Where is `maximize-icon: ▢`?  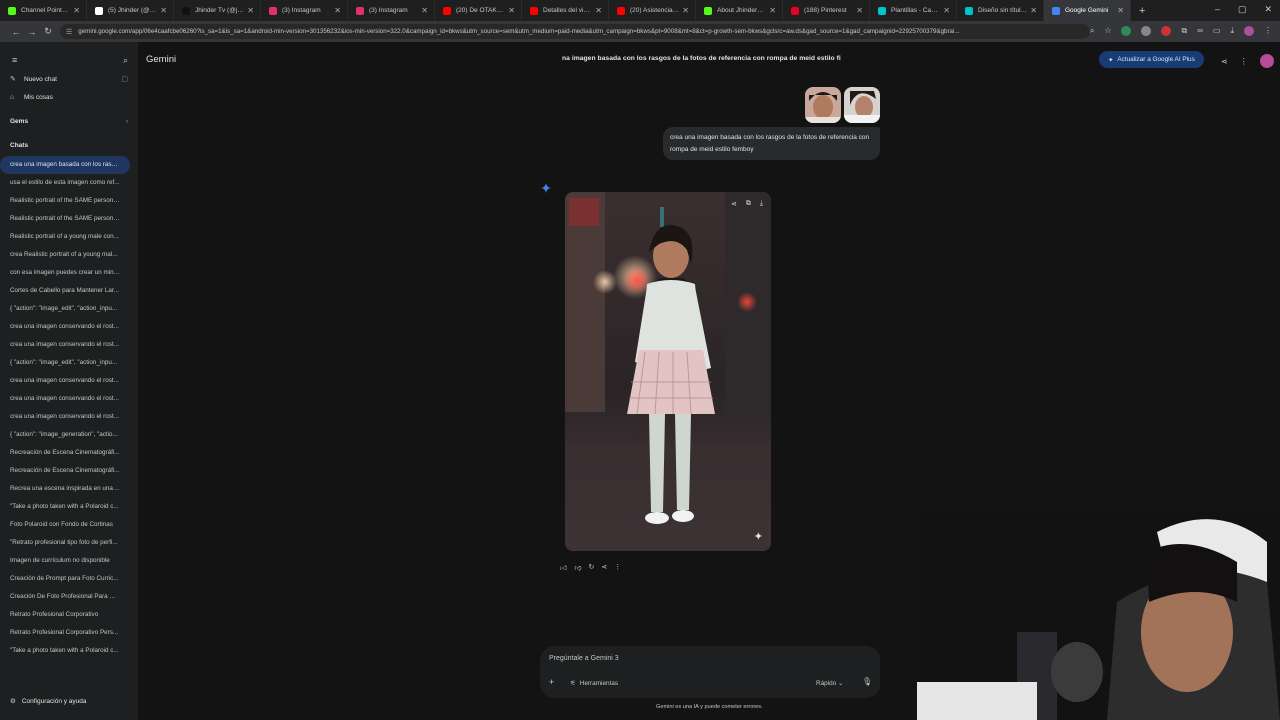 maximize-icon: ▢ is located at coordinates (1242, 9).